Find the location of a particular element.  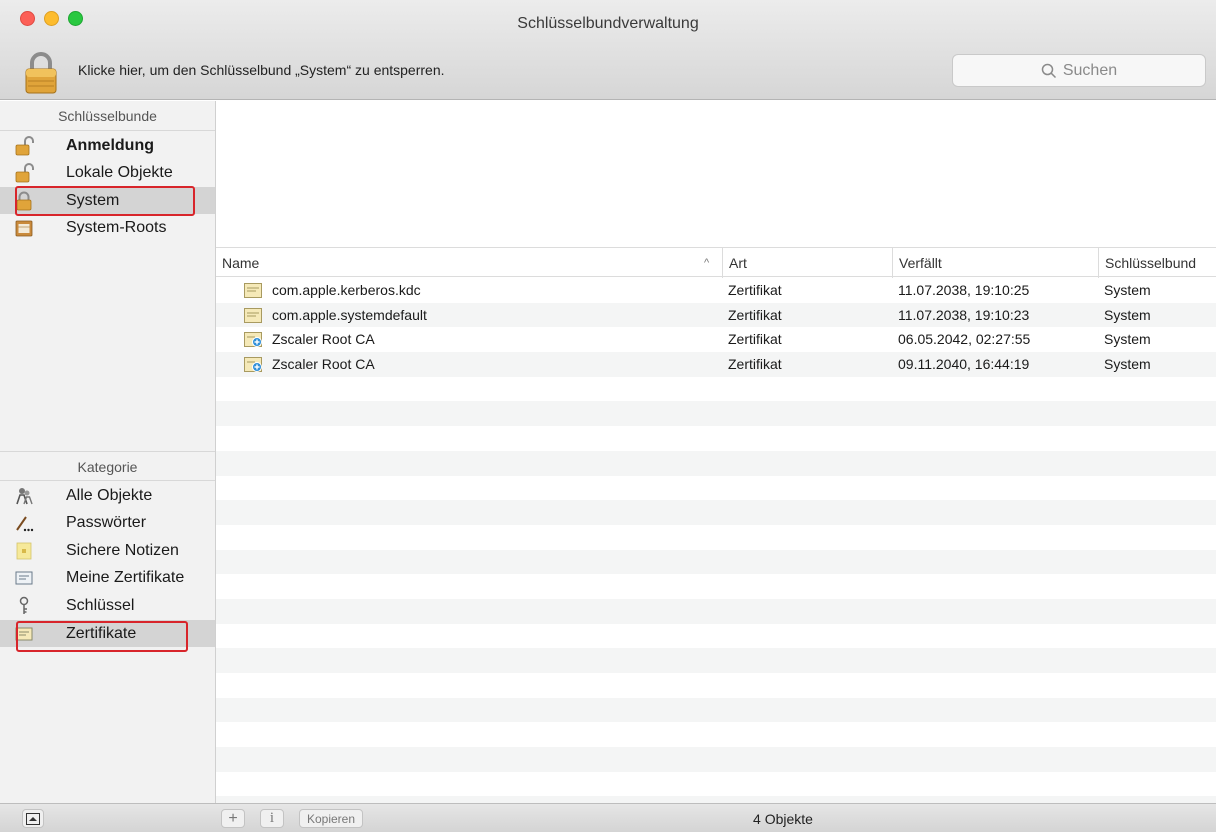

cabinet-icon is located at coordinates (24, 228).